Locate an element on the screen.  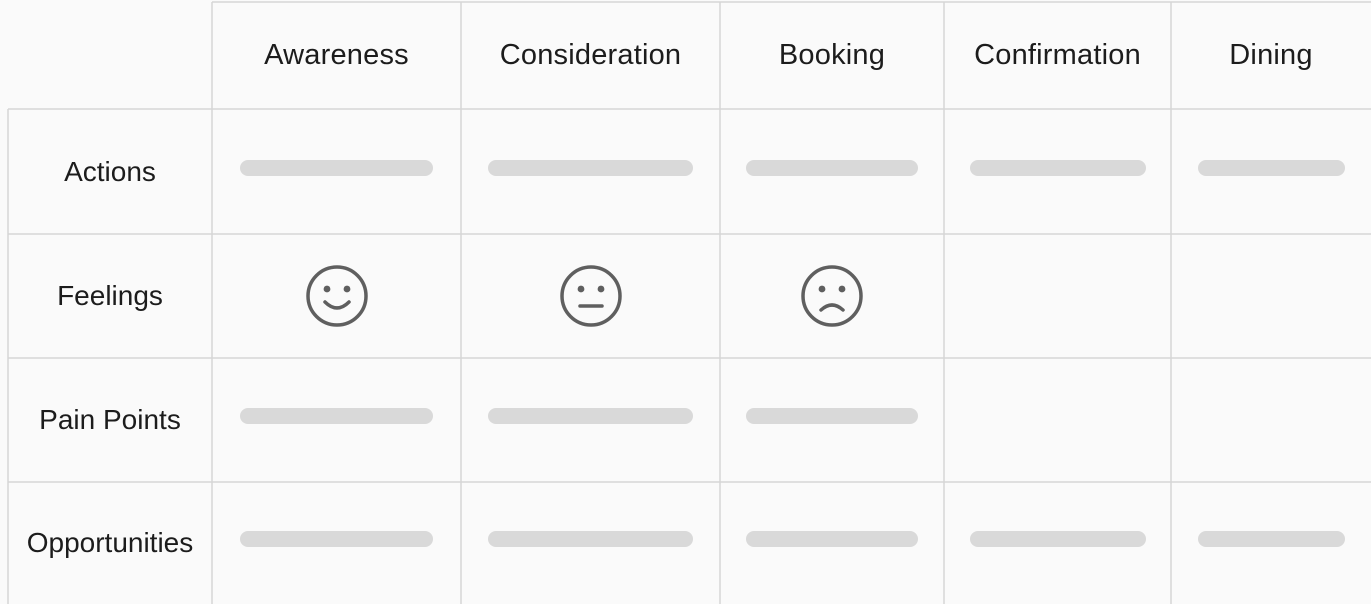
row-label: Pain Points is located at coordinates (110, 419).